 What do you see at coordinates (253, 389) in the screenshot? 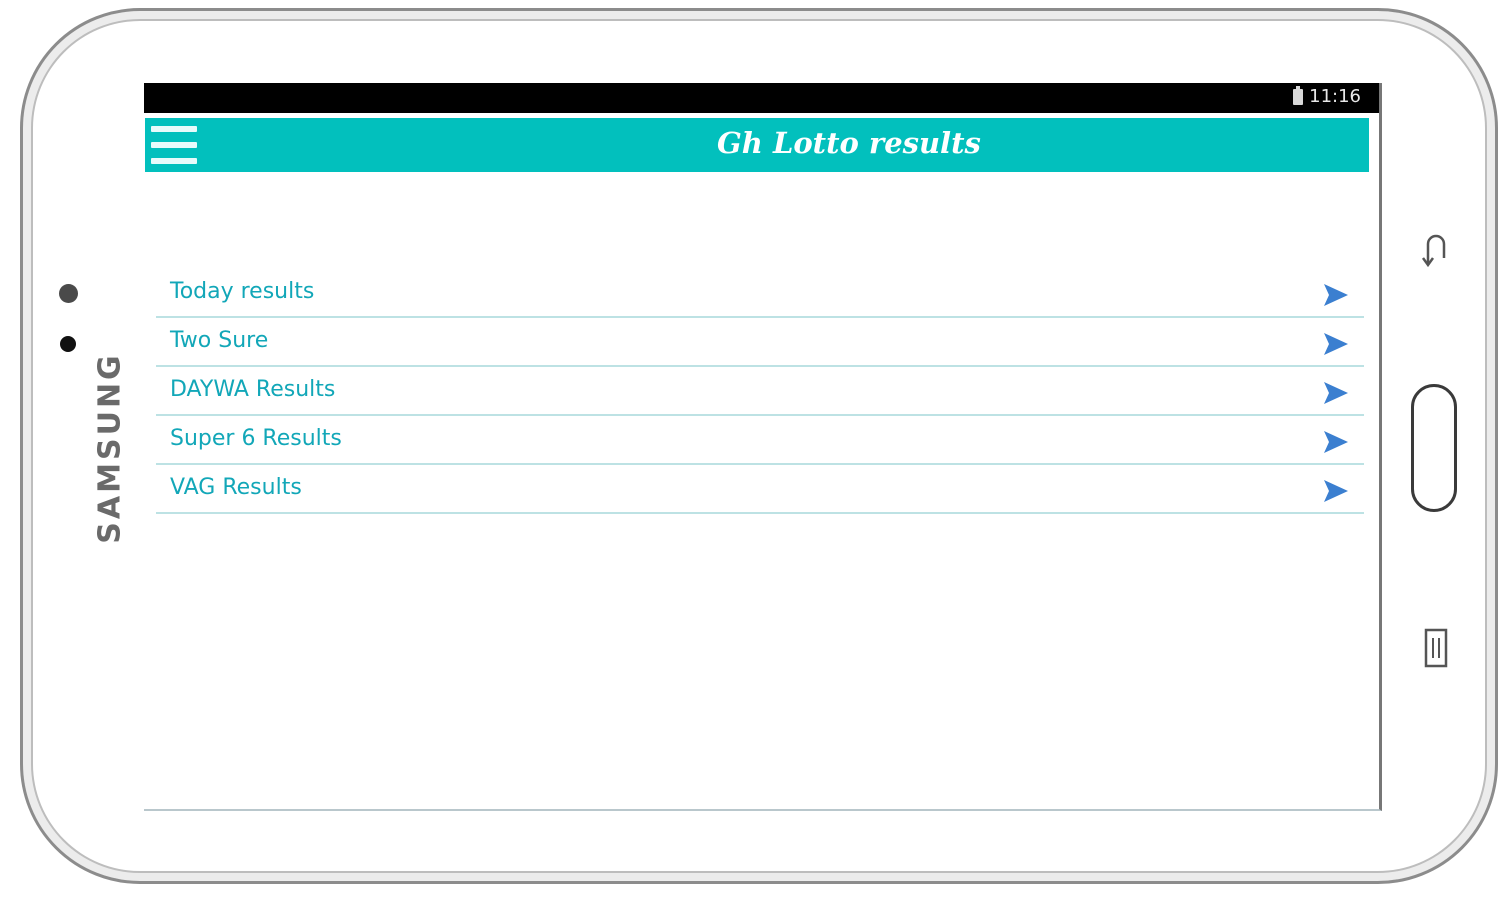
I see `menu-item-label: DAYWA Results` at bounding box center [253, 389].